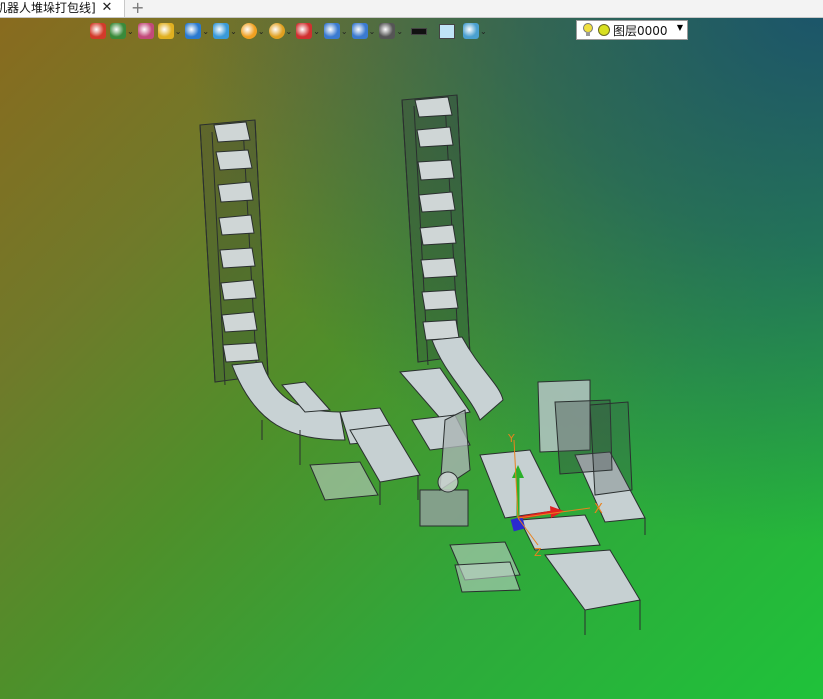  Describe the element at coordinates (276, 31) in the screenshot. I see `zoom-icon` at that location.